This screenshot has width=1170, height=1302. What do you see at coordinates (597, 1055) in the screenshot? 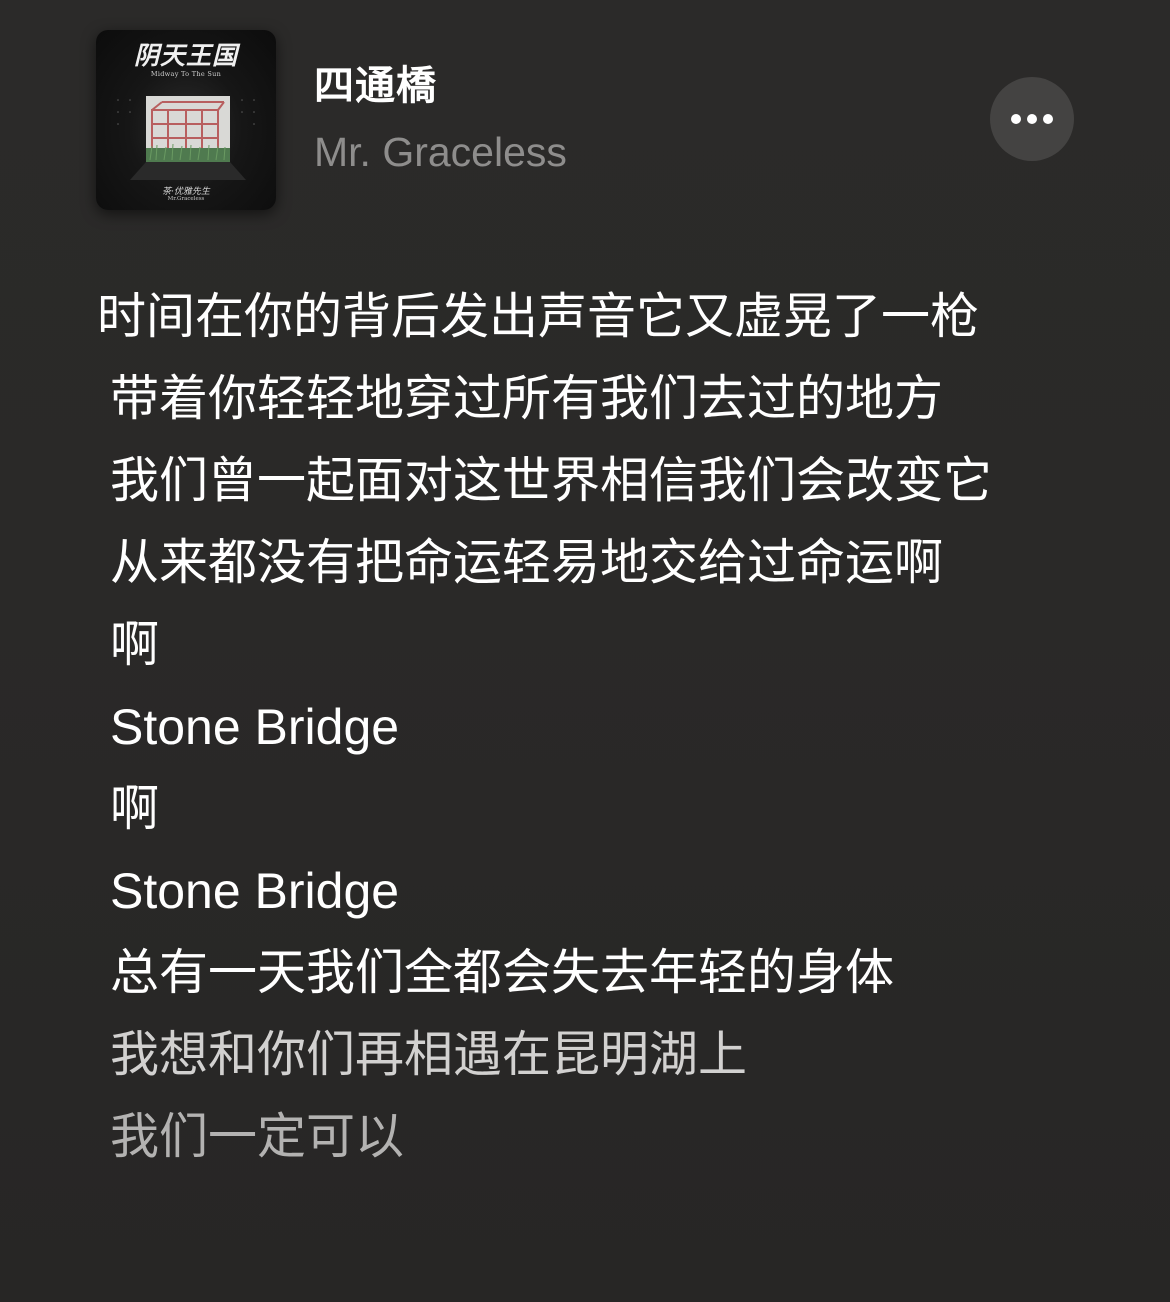
I see `lyric-line: 我想和你们再相遇在昆明湖上` at bounding box center [597, 1055].